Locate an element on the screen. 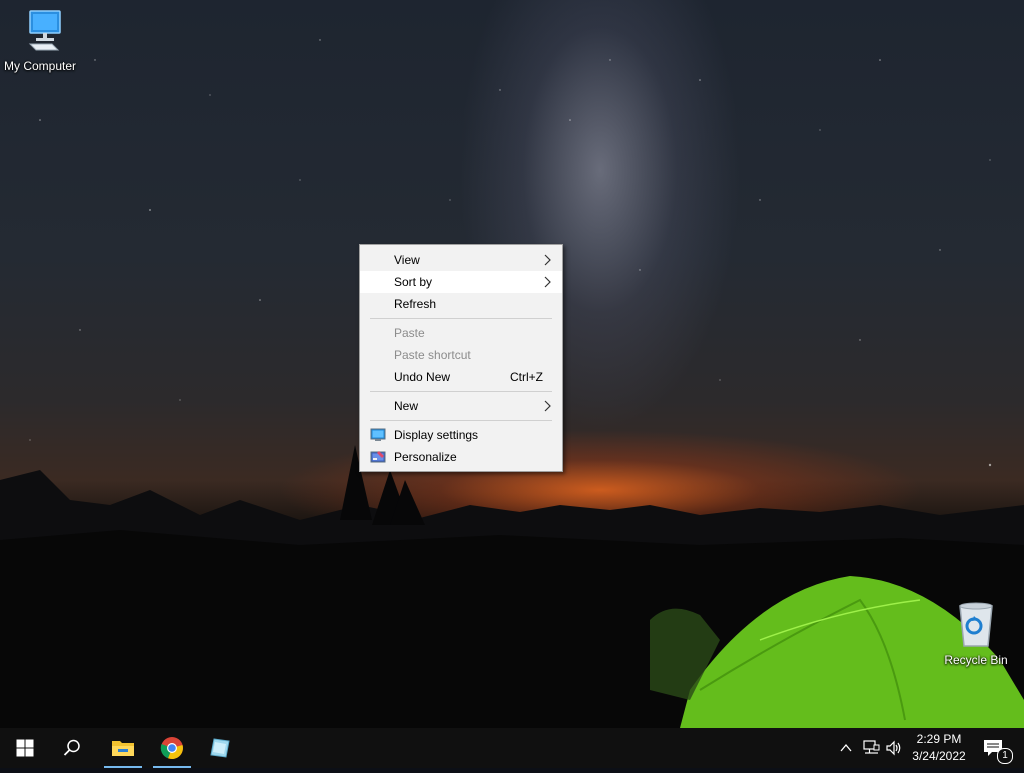 The height and width of the screenshot is (773, 1024). desktop-icon-recycle-bin: Recycle Bin is located at coordinates (976, 634).